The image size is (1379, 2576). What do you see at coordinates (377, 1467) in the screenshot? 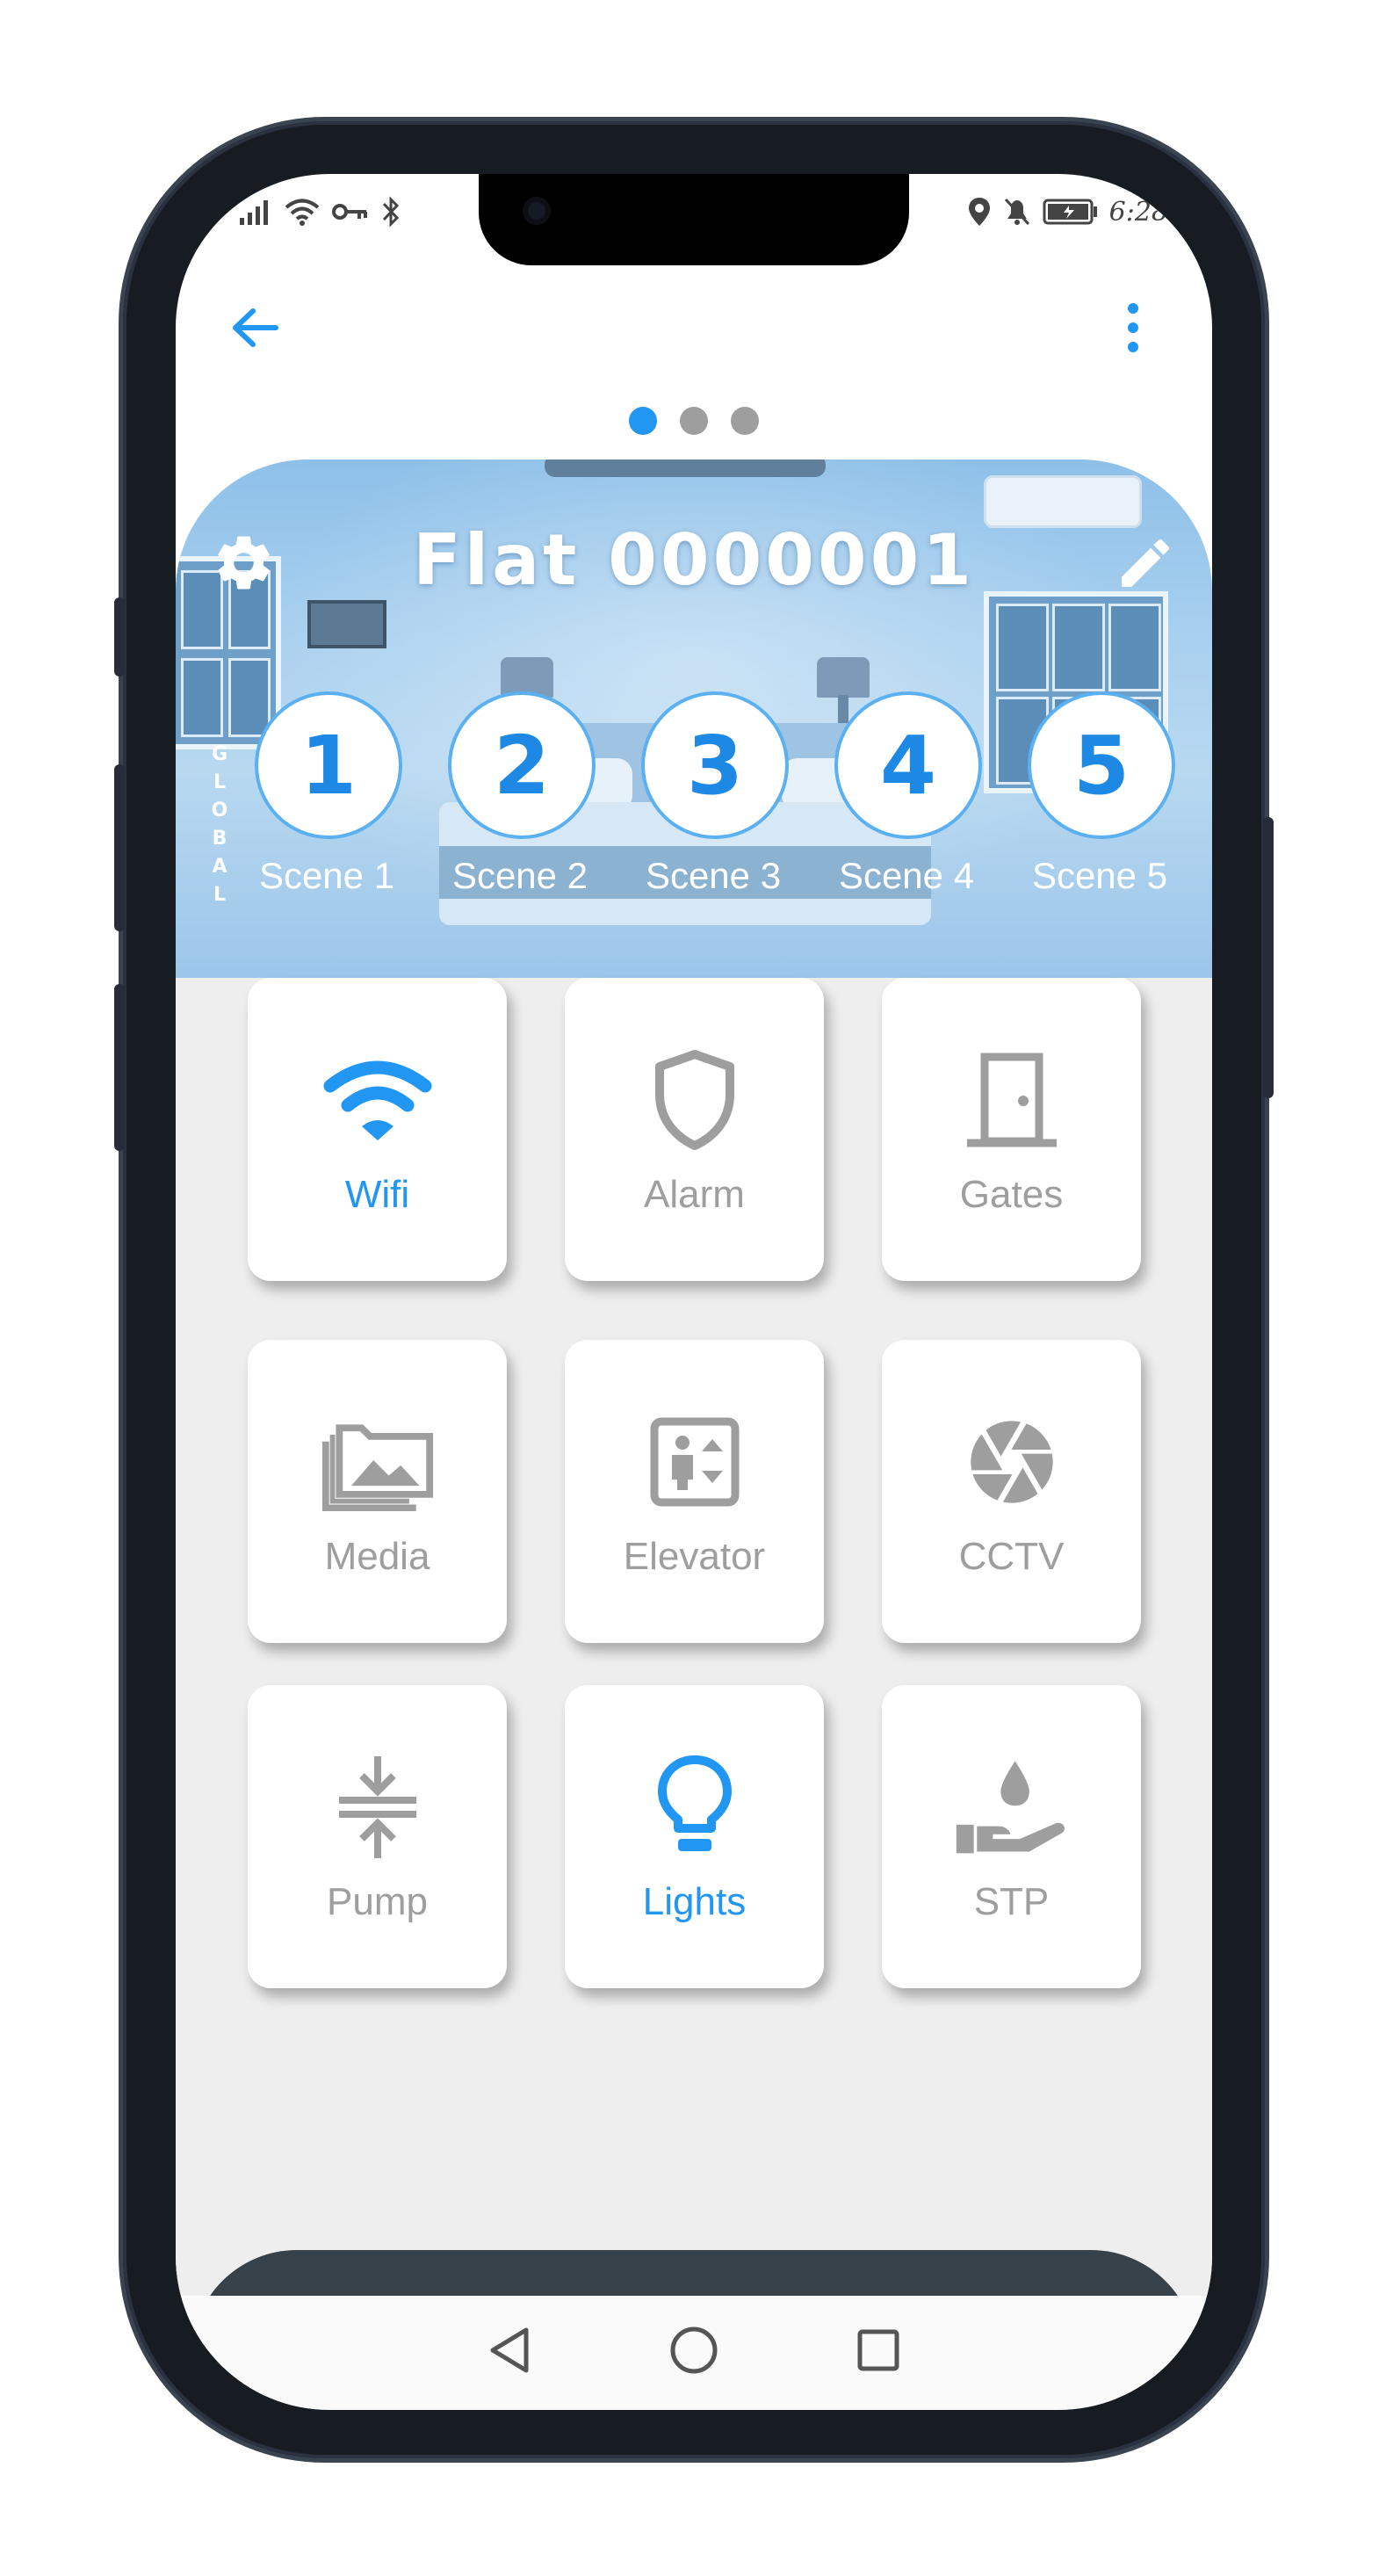
I see `photo-library-icon` at bounding box center [377, 1467].